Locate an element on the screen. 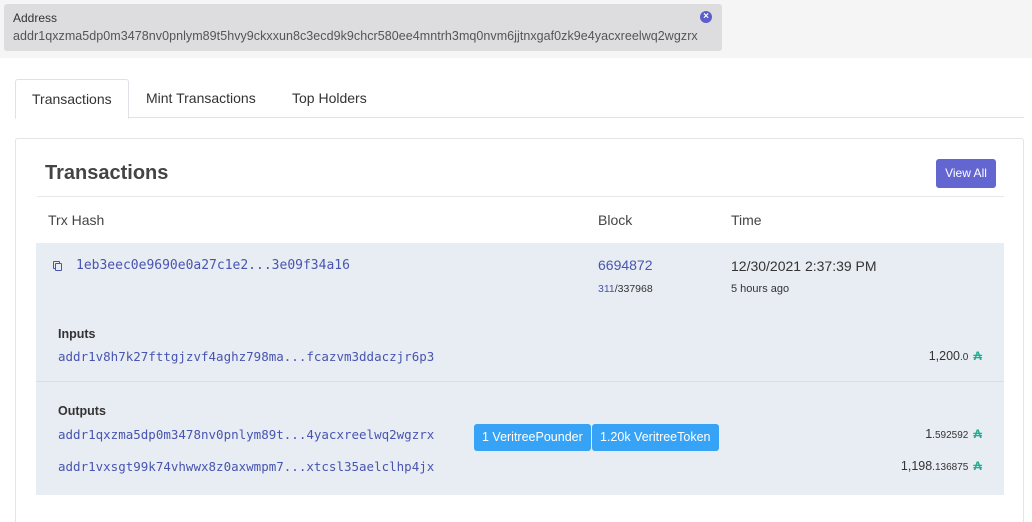  amount-integer: 1,198 is located at coordinates (916, 466).